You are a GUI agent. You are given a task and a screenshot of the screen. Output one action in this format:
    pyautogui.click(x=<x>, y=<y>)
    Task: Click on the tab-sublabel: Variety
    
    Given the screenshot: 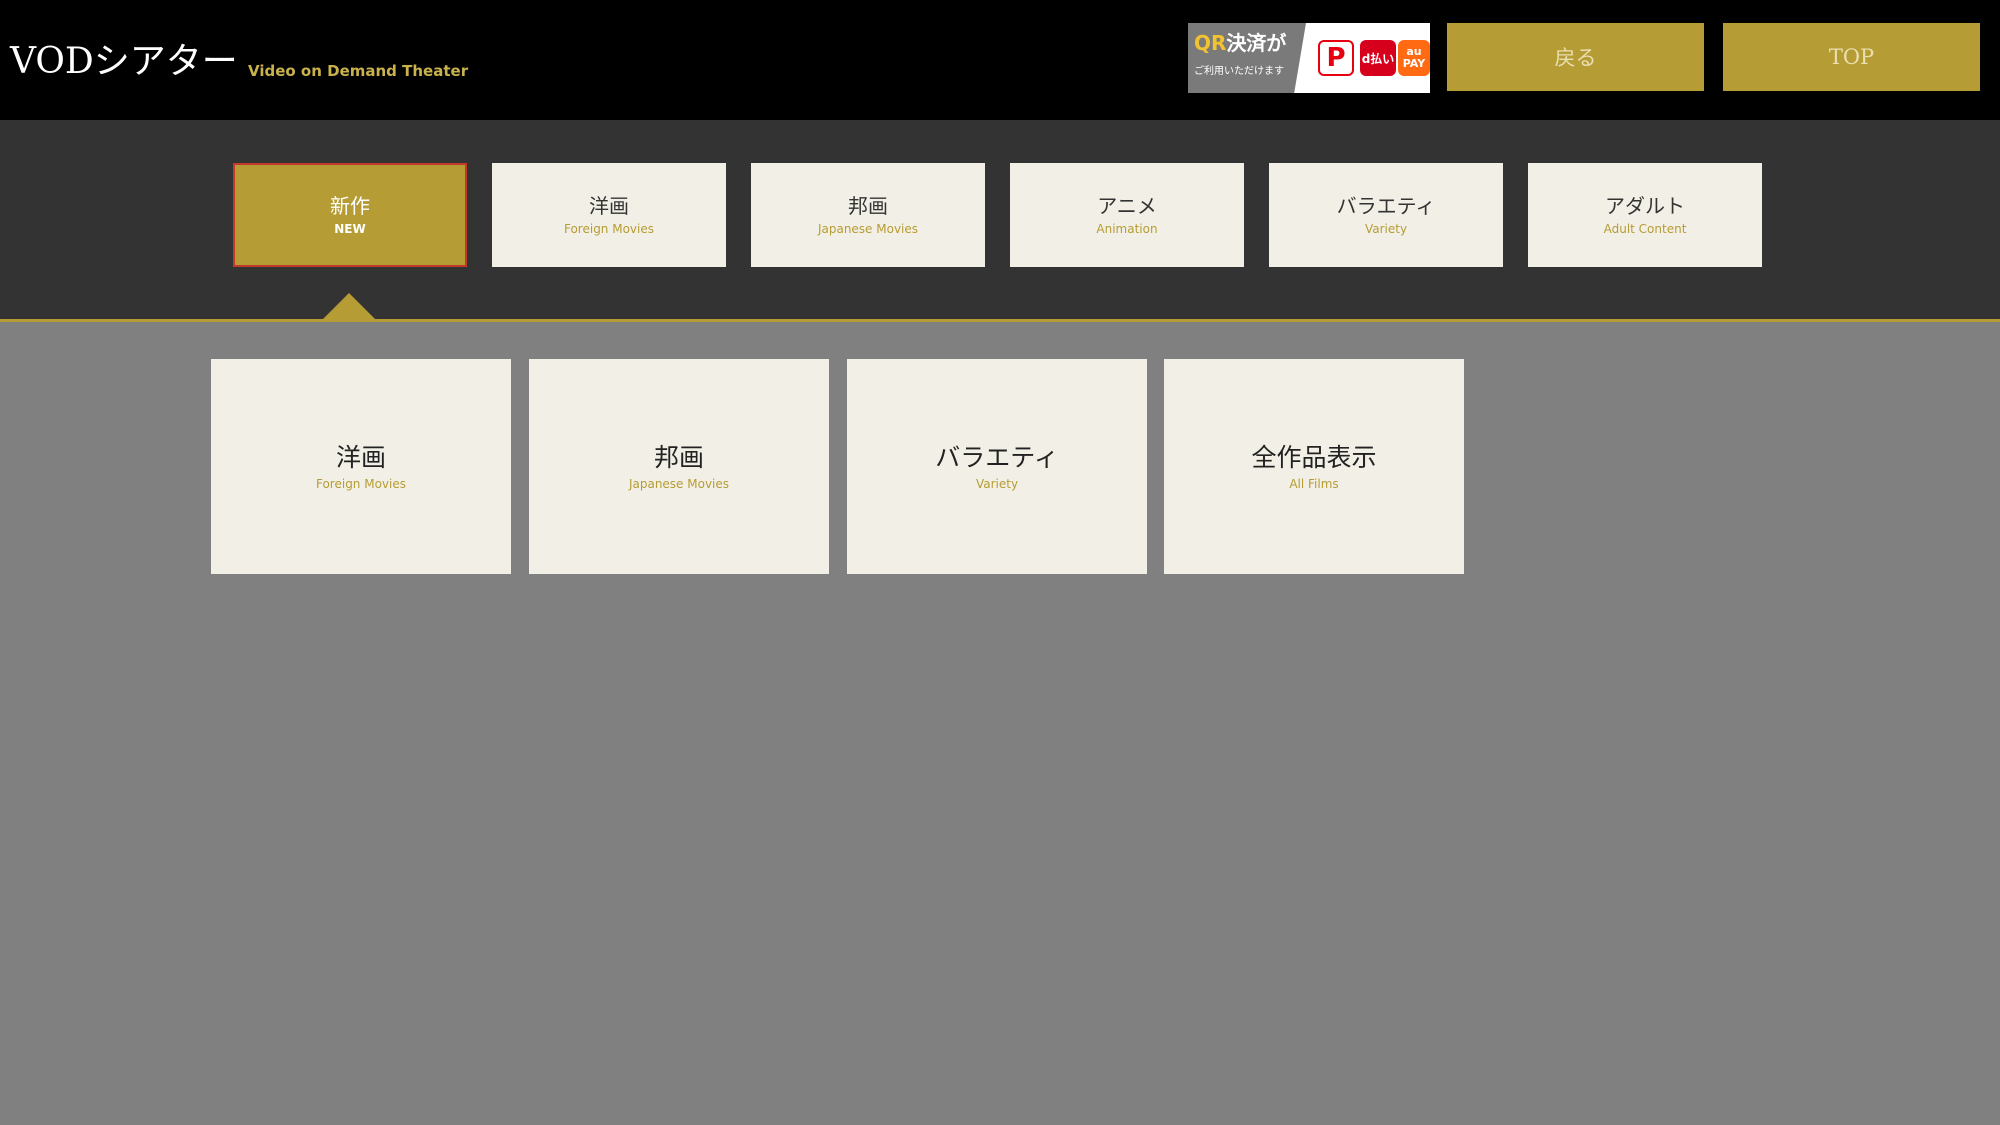 What is the action you would take?
    pyautogui.click(x=1386, y=229)
    